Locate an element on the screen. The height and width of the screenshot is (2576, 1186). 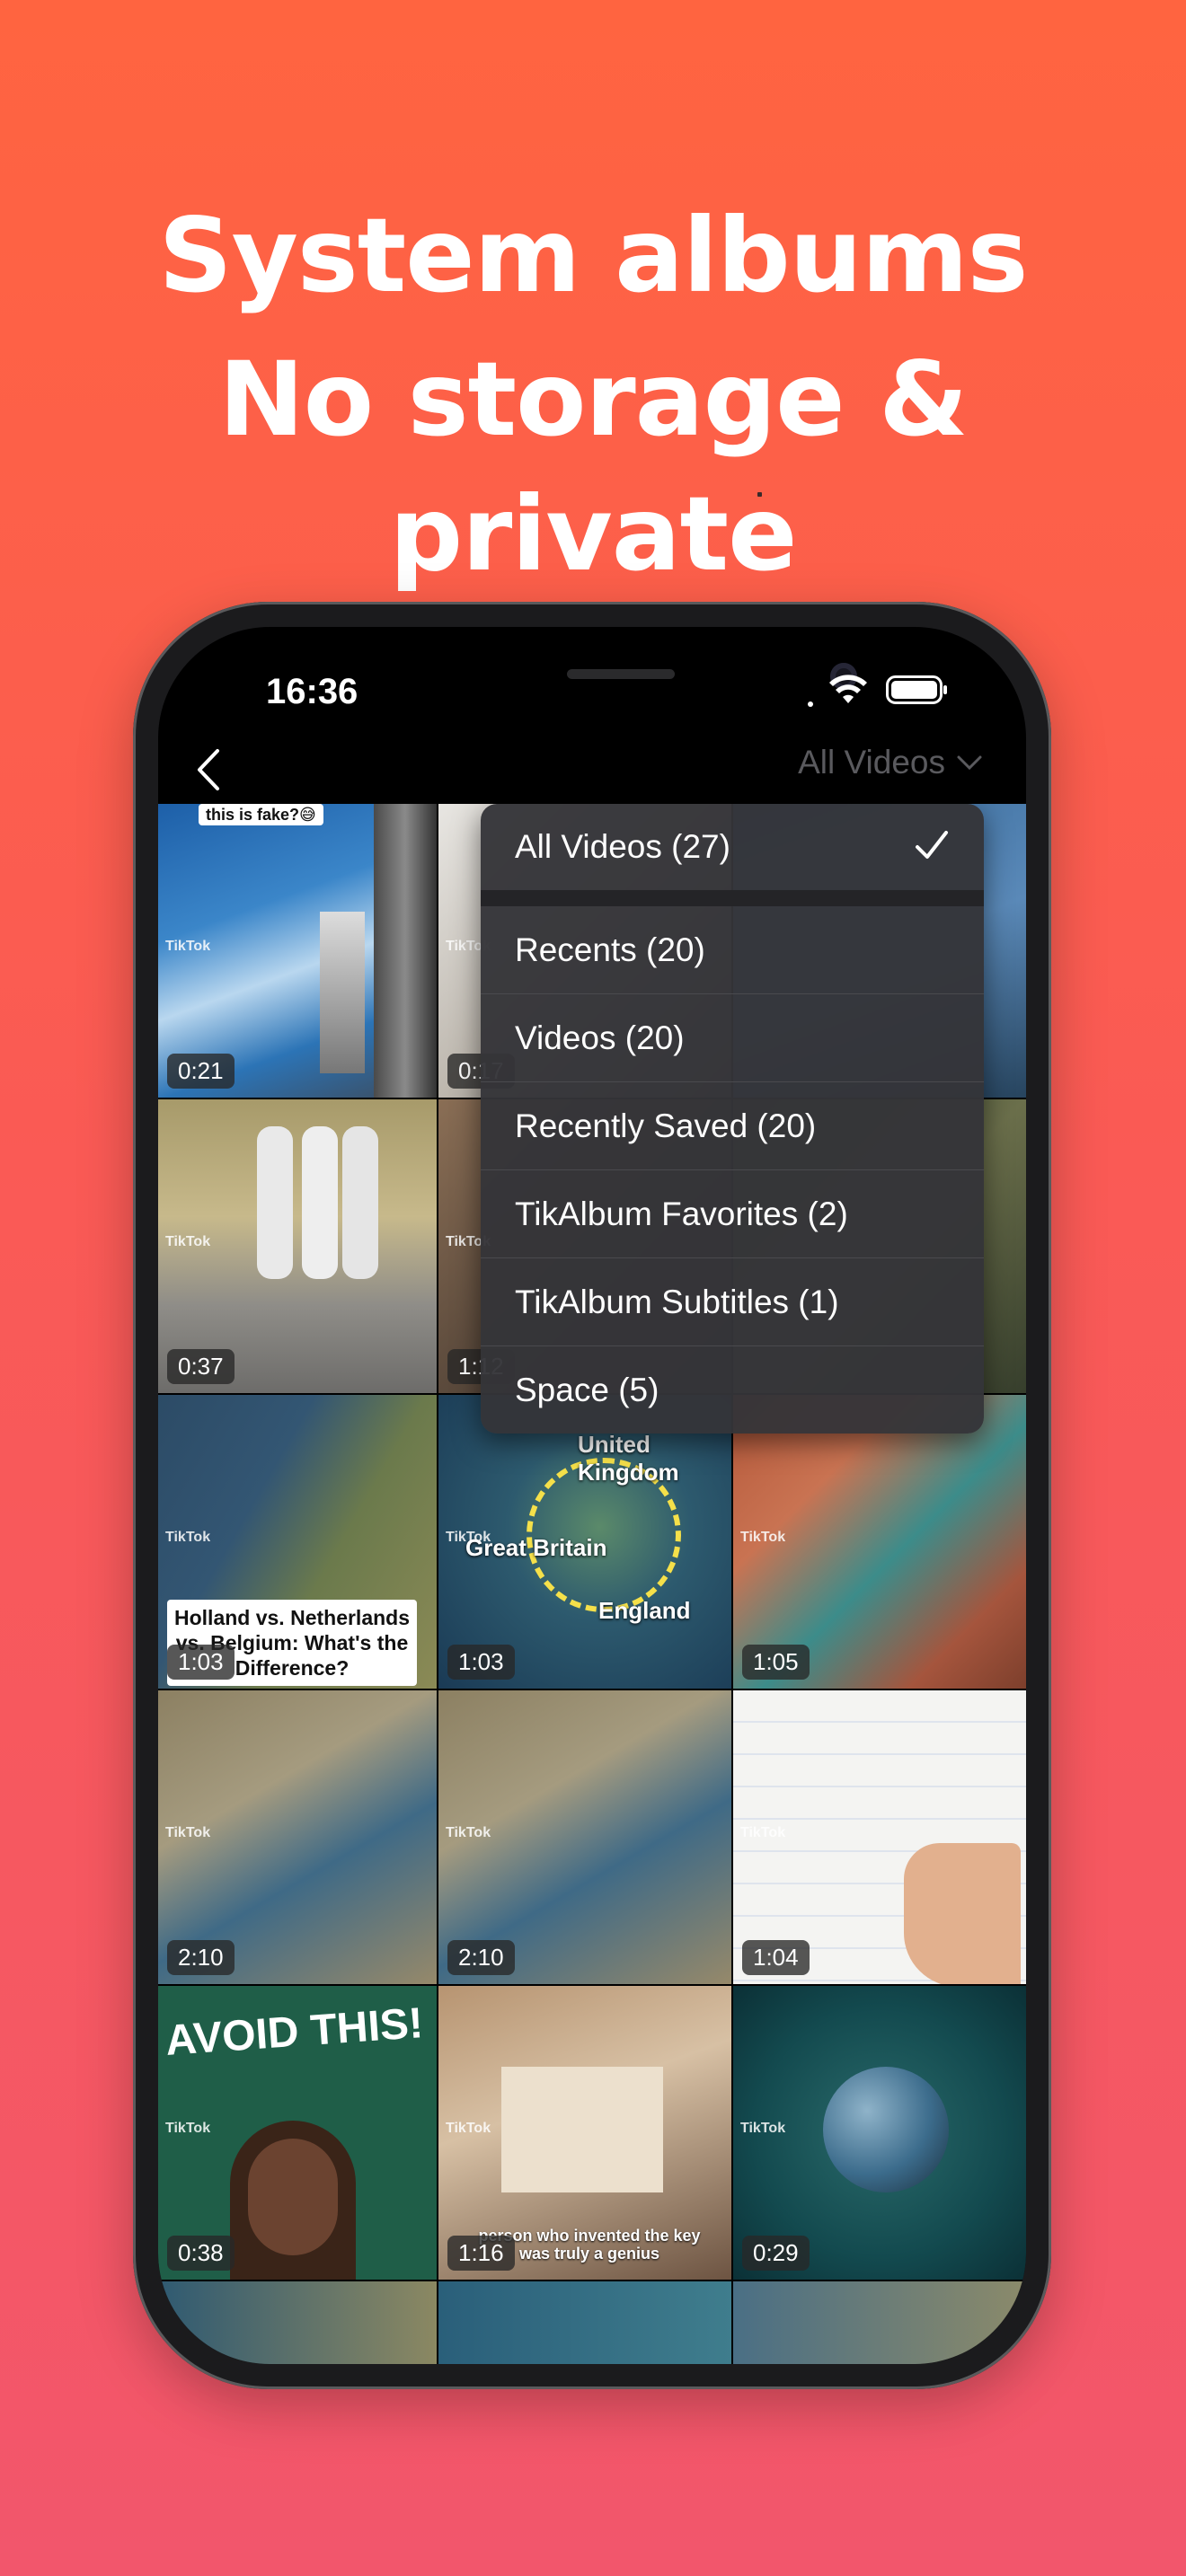
headline-line-2: No storage & private is located at coordinates (593, 467).